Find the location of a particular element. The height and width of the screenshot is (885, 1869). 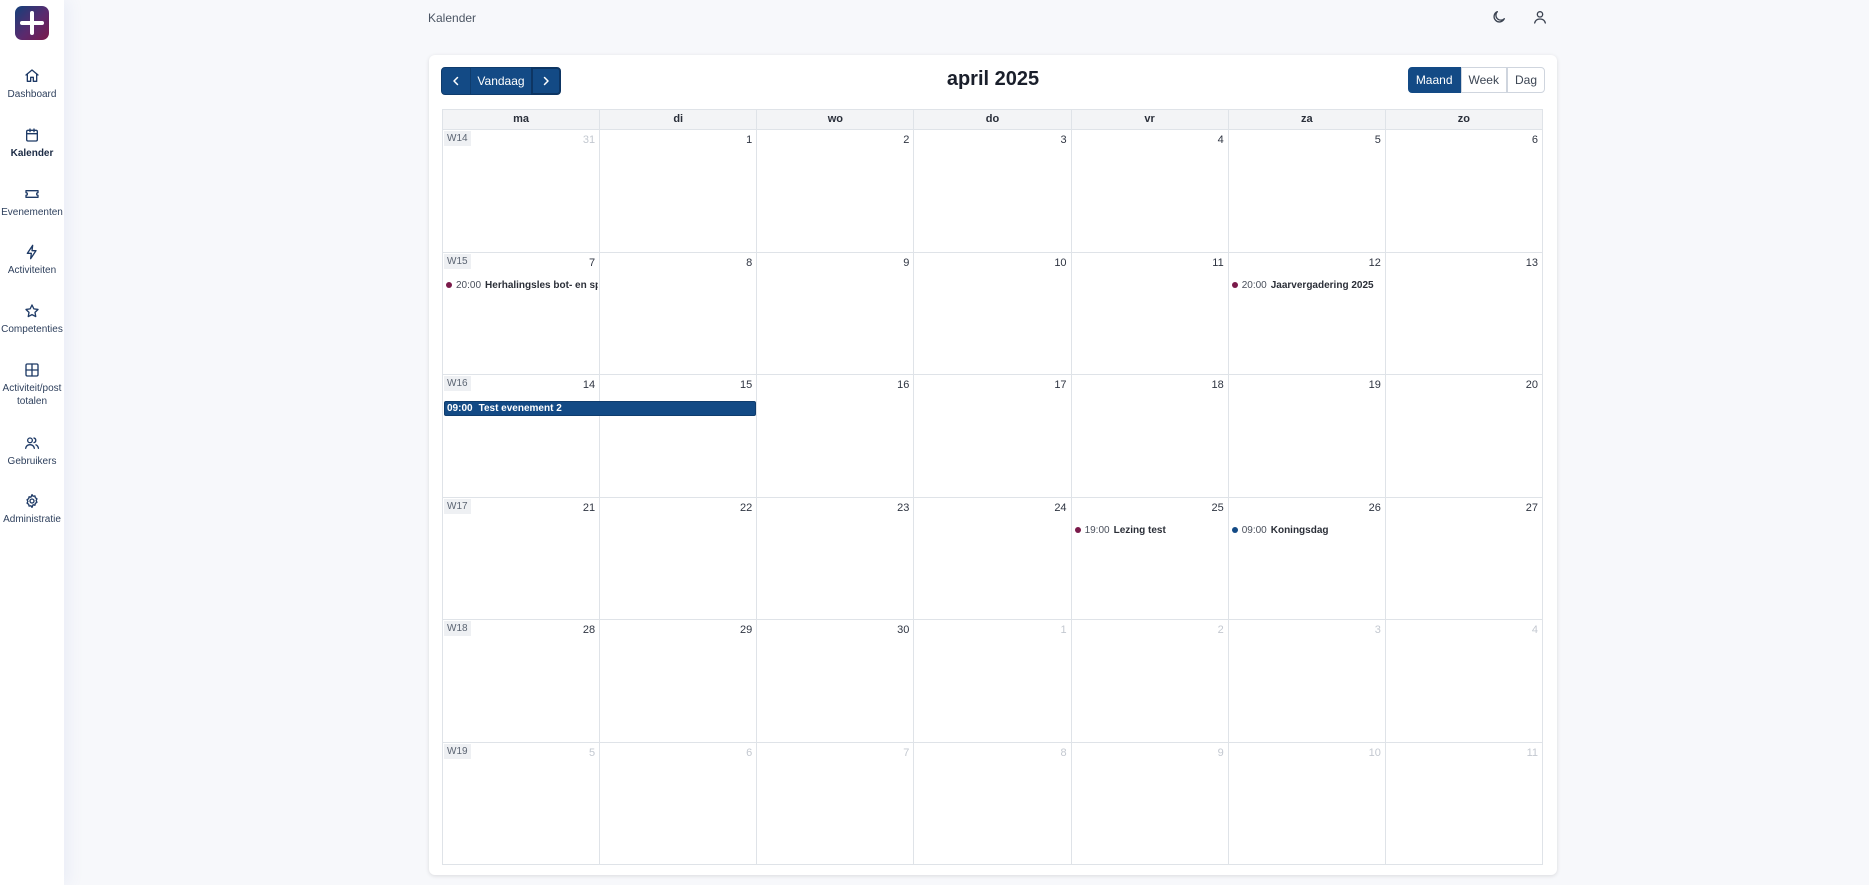

sidebar-item-activiteiten: Activiteiten is located at coordinates (32, 260).